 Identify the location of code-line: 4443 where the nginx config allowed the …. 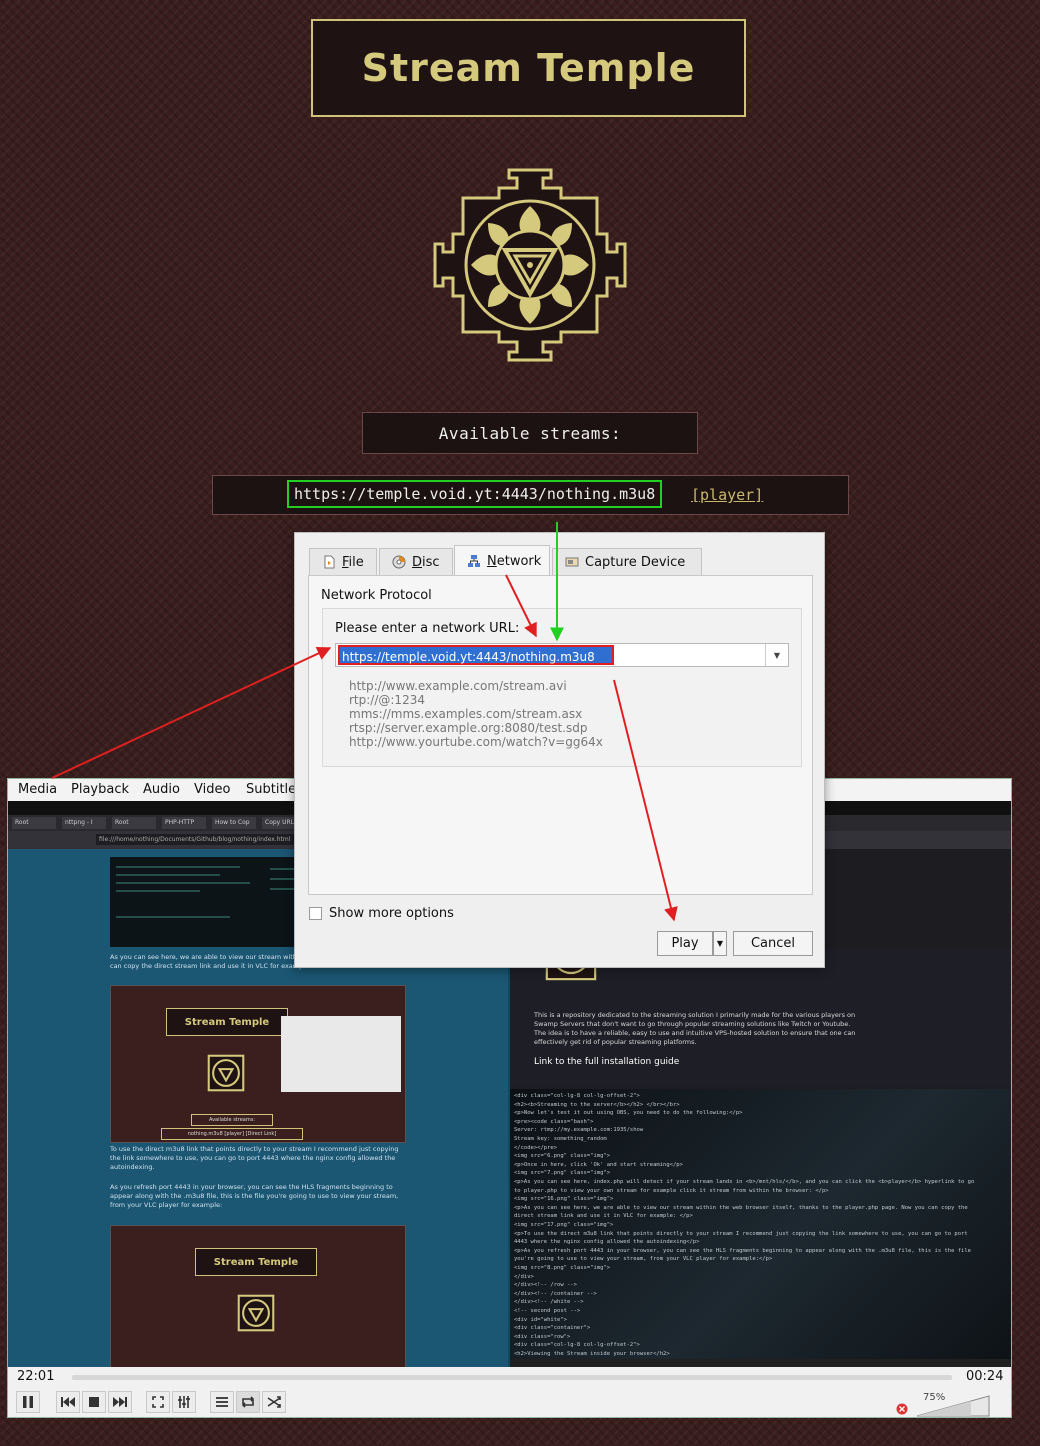
(607, 1242).